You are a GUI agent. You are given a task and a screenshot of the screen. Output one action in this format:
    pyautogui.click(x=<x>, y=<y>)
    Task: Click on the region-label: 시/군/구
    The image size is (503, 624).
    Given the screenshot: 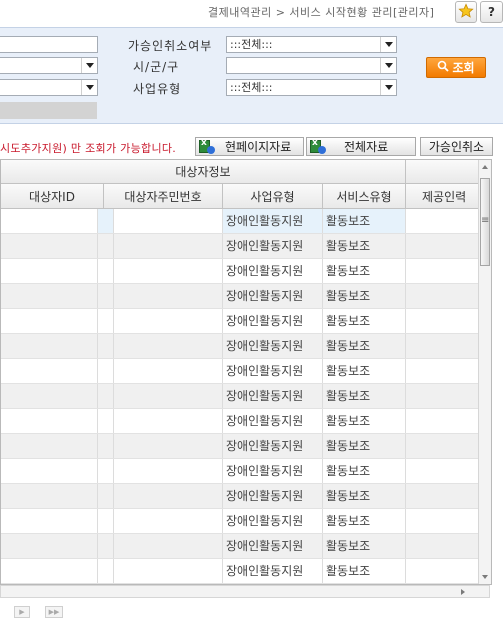 What is the action you would take?
    pyautogui.click(x=156, y=67)
    